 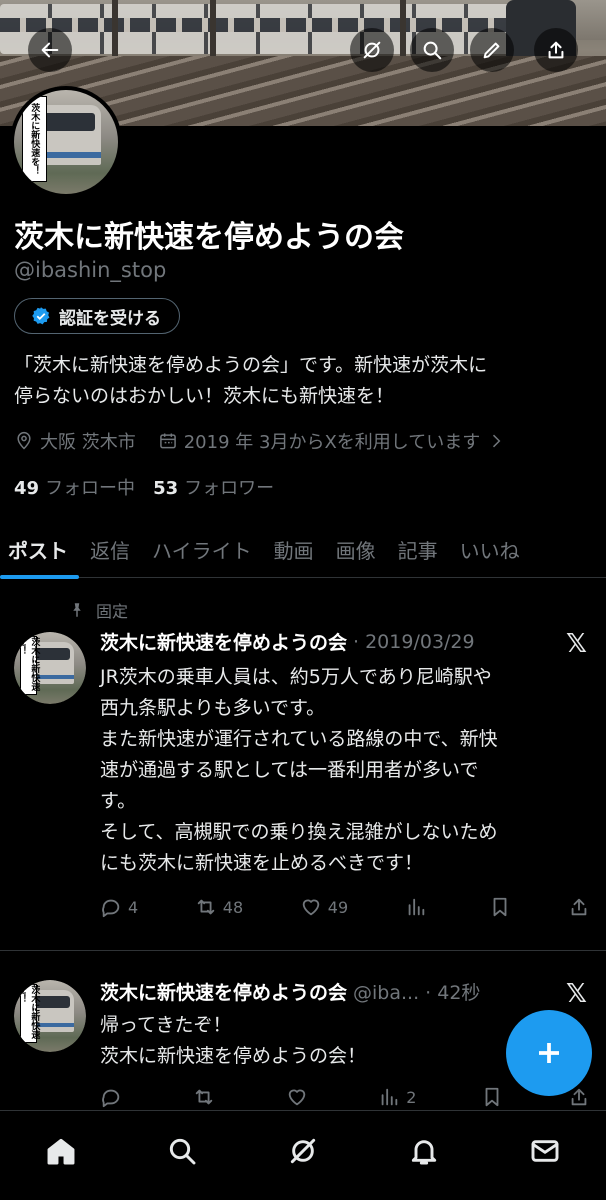 What do you see at coordinates (110, 318) in the screenshot?
I see `get-verified-label: 認証を受ける` at bounding box center [110, 318].